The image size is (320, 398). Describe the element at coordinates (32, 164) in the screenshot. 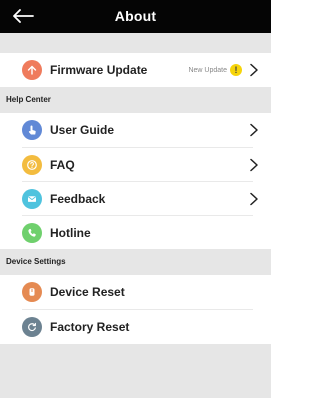

I see `question-icon` at that location.